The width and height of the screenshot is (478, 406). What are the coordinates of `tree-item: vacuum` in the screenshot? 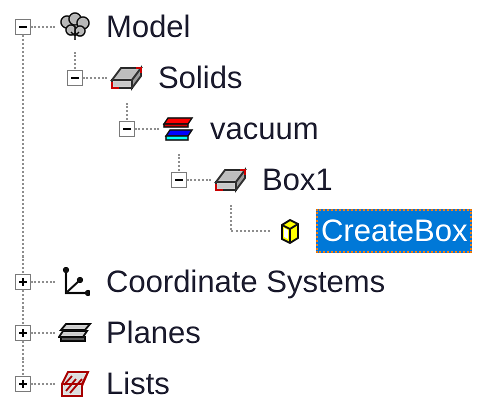 It's located at (264, 128).